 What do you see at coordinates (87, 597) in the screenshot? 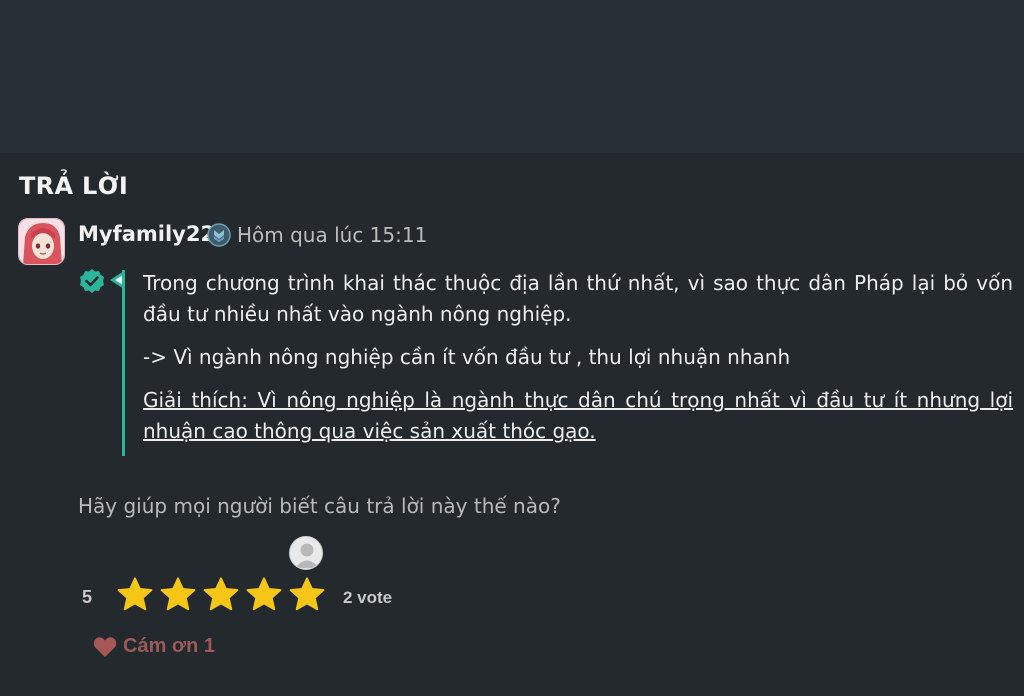
I see `rating-score: 5` at bounding box center [87, 597].